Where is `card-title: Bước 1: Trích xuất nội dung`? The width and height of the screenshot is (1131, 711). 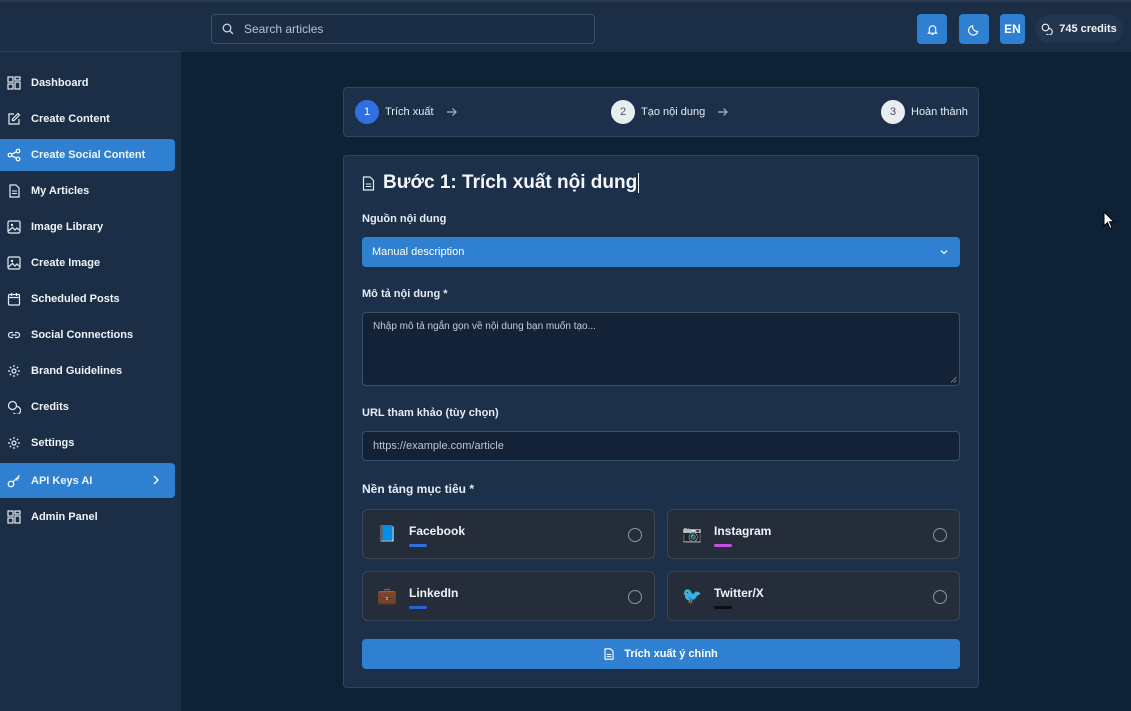 card-title: Bước 1: Trích xuất nội dung is located at coordinates (501, 183).